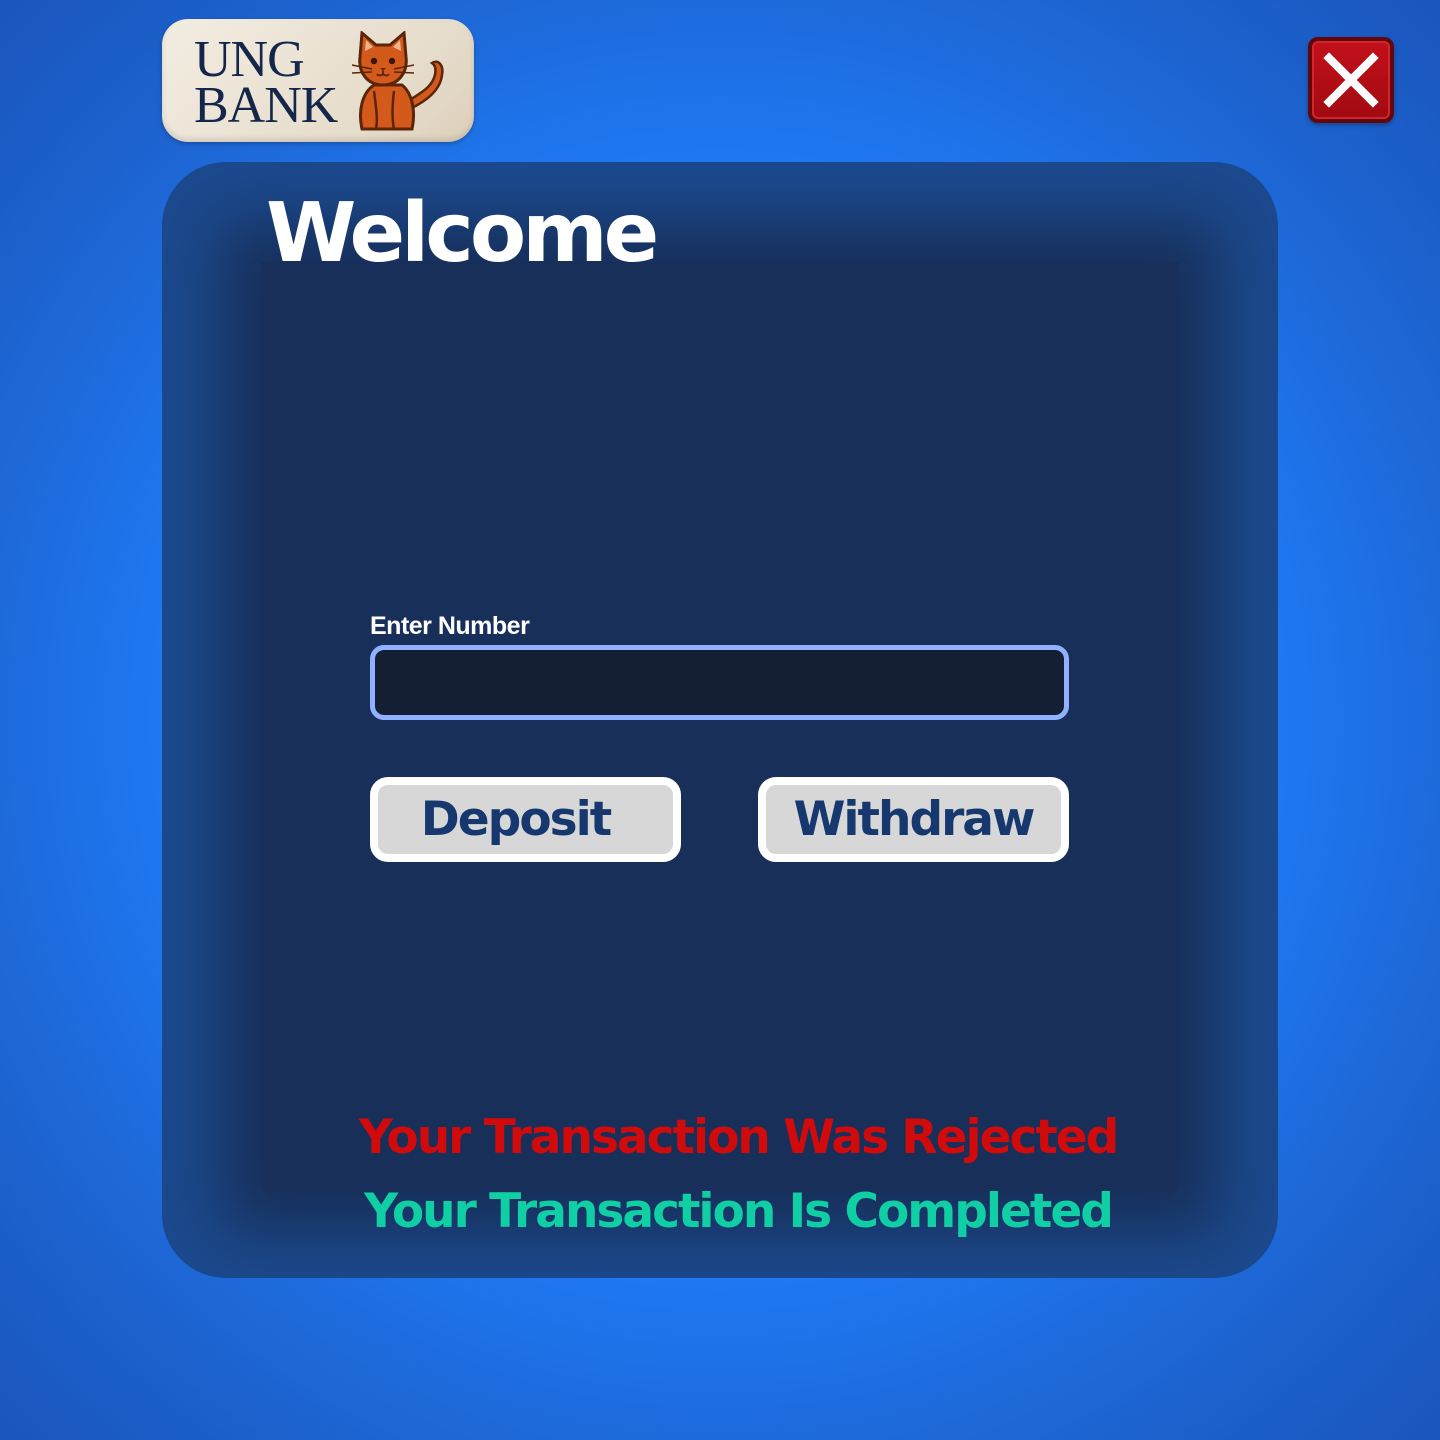 The width and height of the screenshot is (1440, 1440). What do you see at coordinates (525, 819) in the screenshot?
I see `deposit-button: Deposit` at bounding box center [525, 819].